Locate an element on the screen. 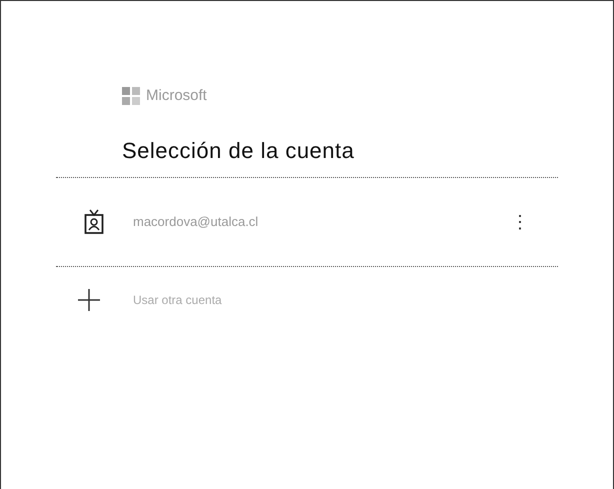  logo-icon is located at coordinates (131, 96).